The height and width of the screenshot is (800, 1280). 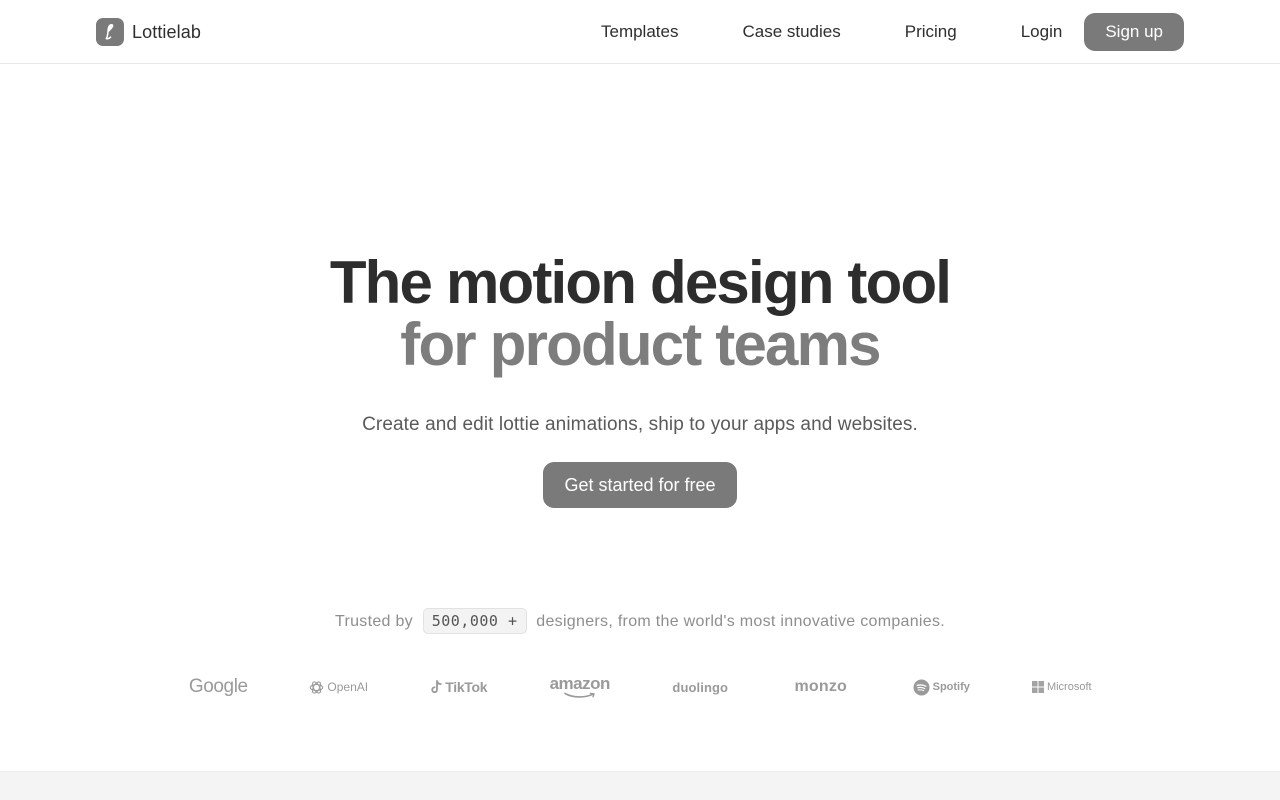 I want to click on hero-headline-line-2: for product teams, so click(x=640, y=344).